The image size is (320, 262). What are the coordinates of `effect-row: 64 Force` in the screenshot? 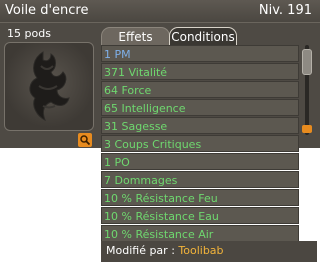 It's located at (200, 89).